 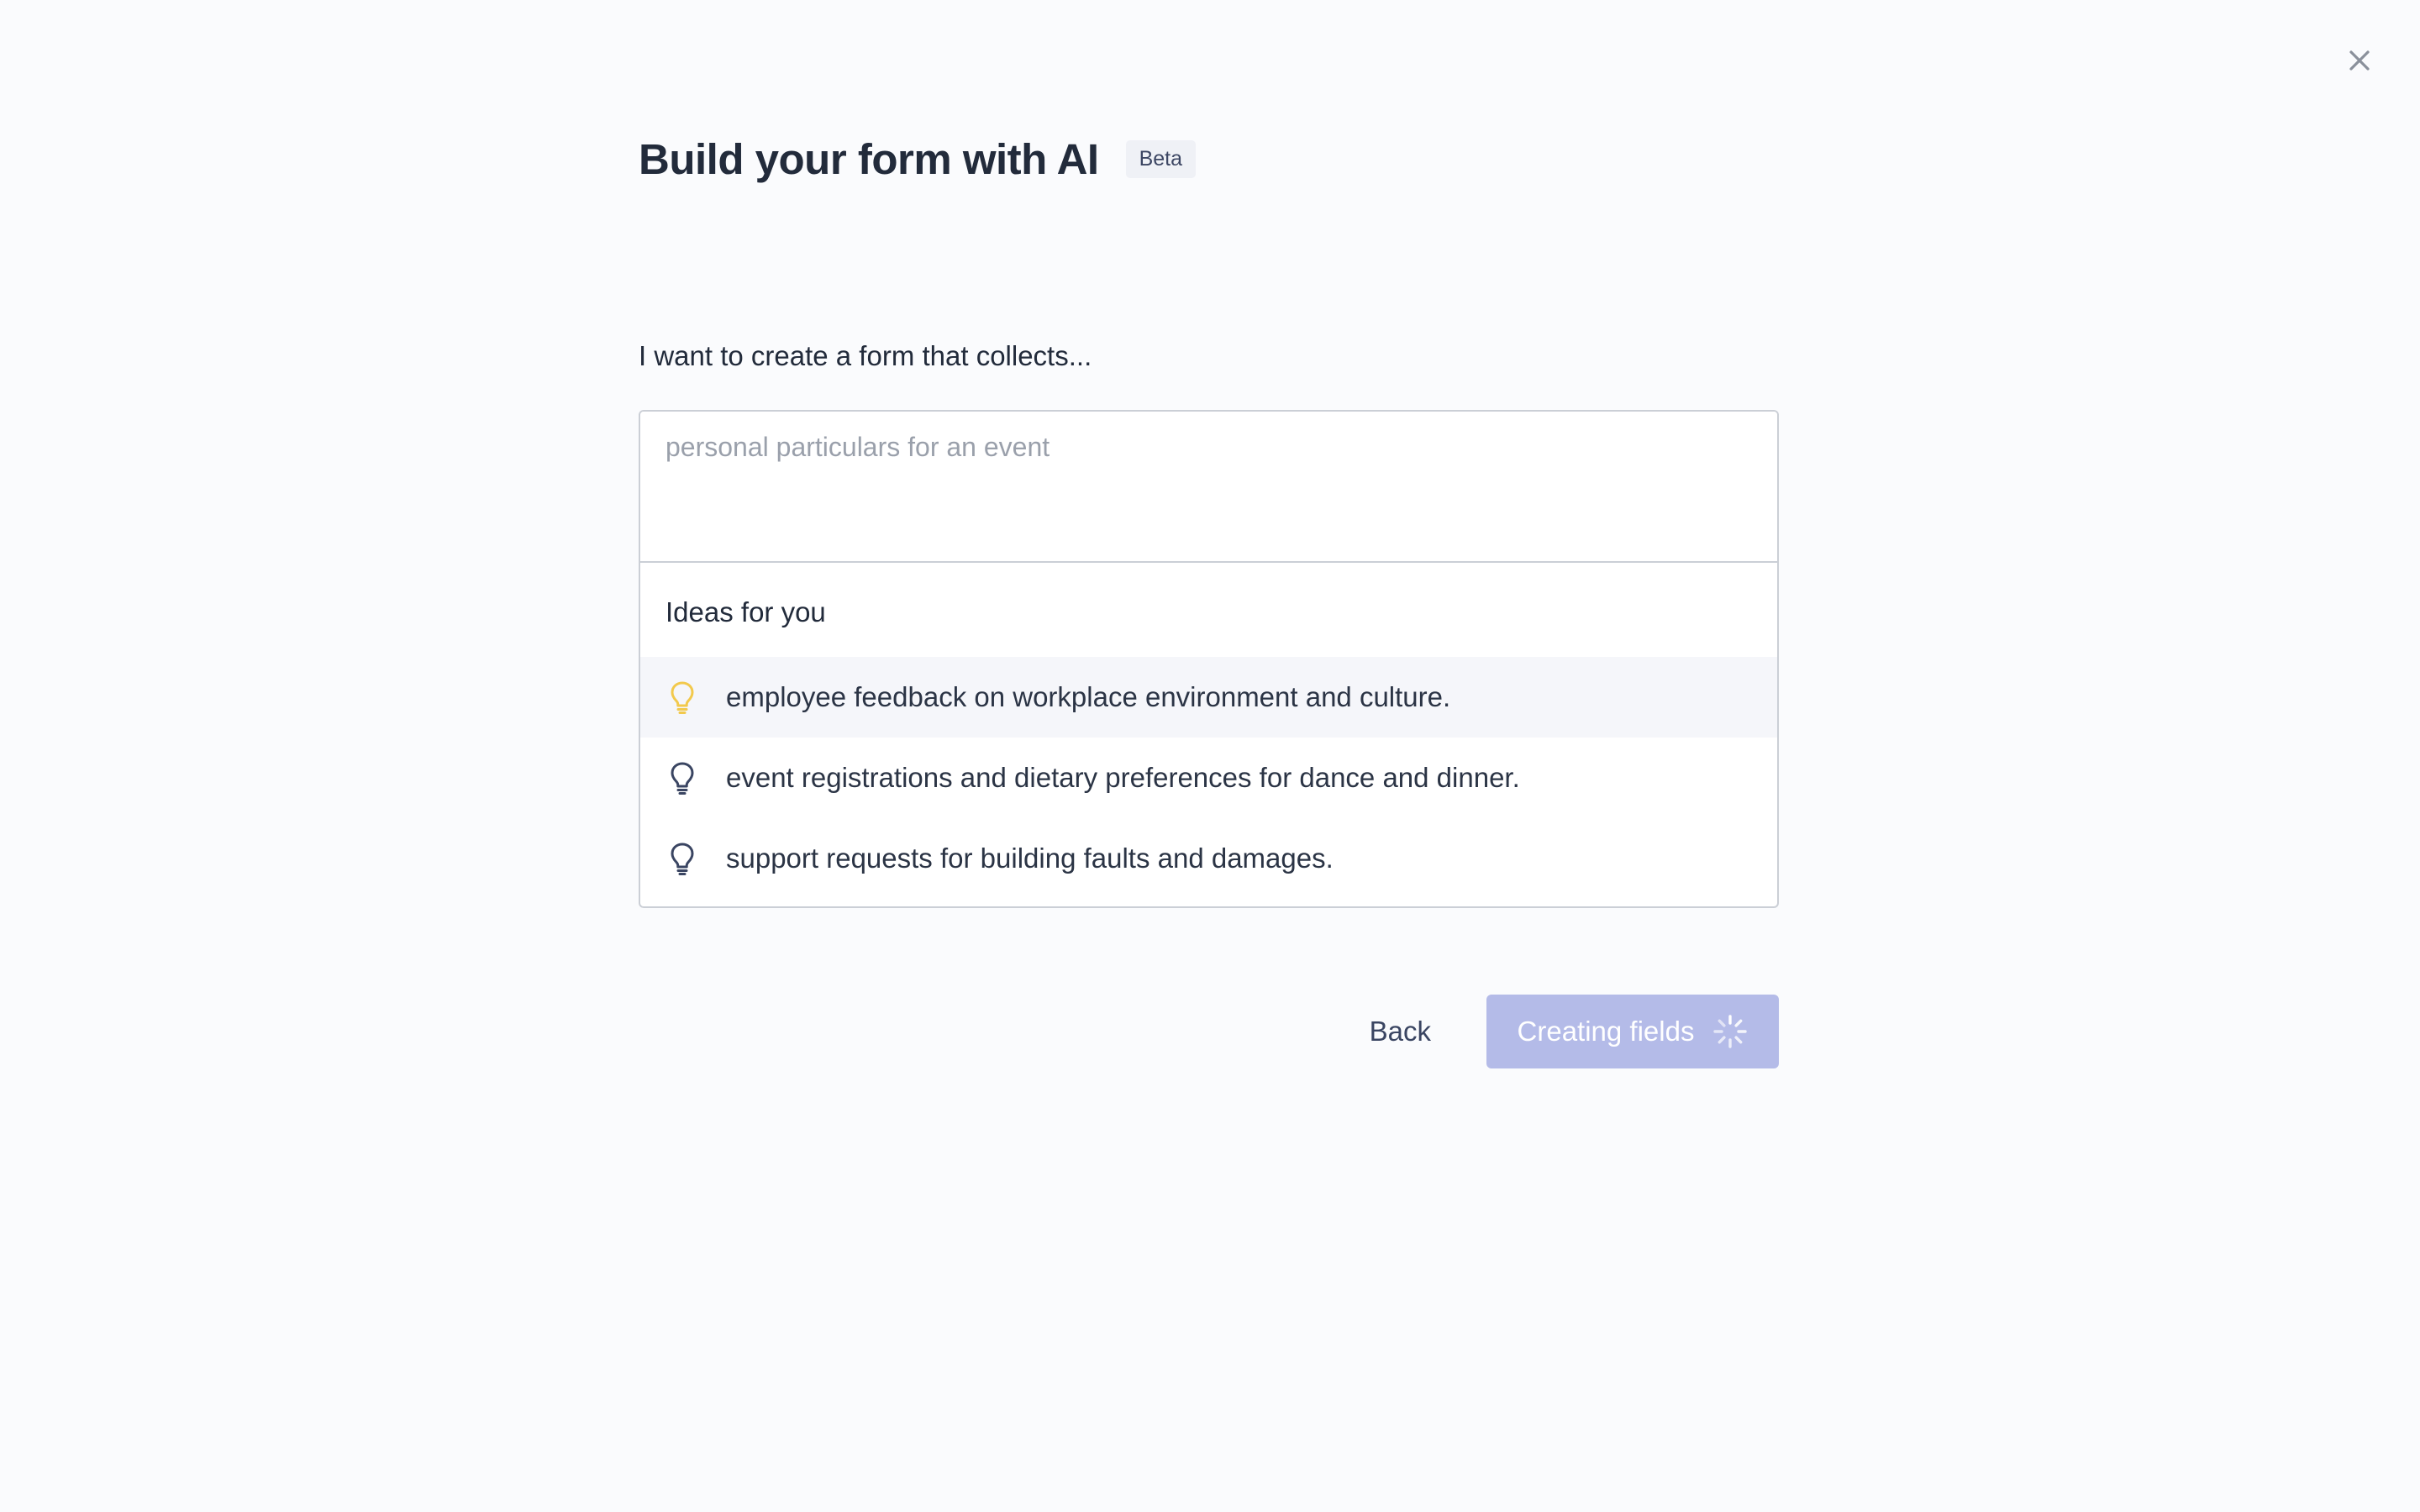 I want to click on close-icon, so click(x=2359, y=60).